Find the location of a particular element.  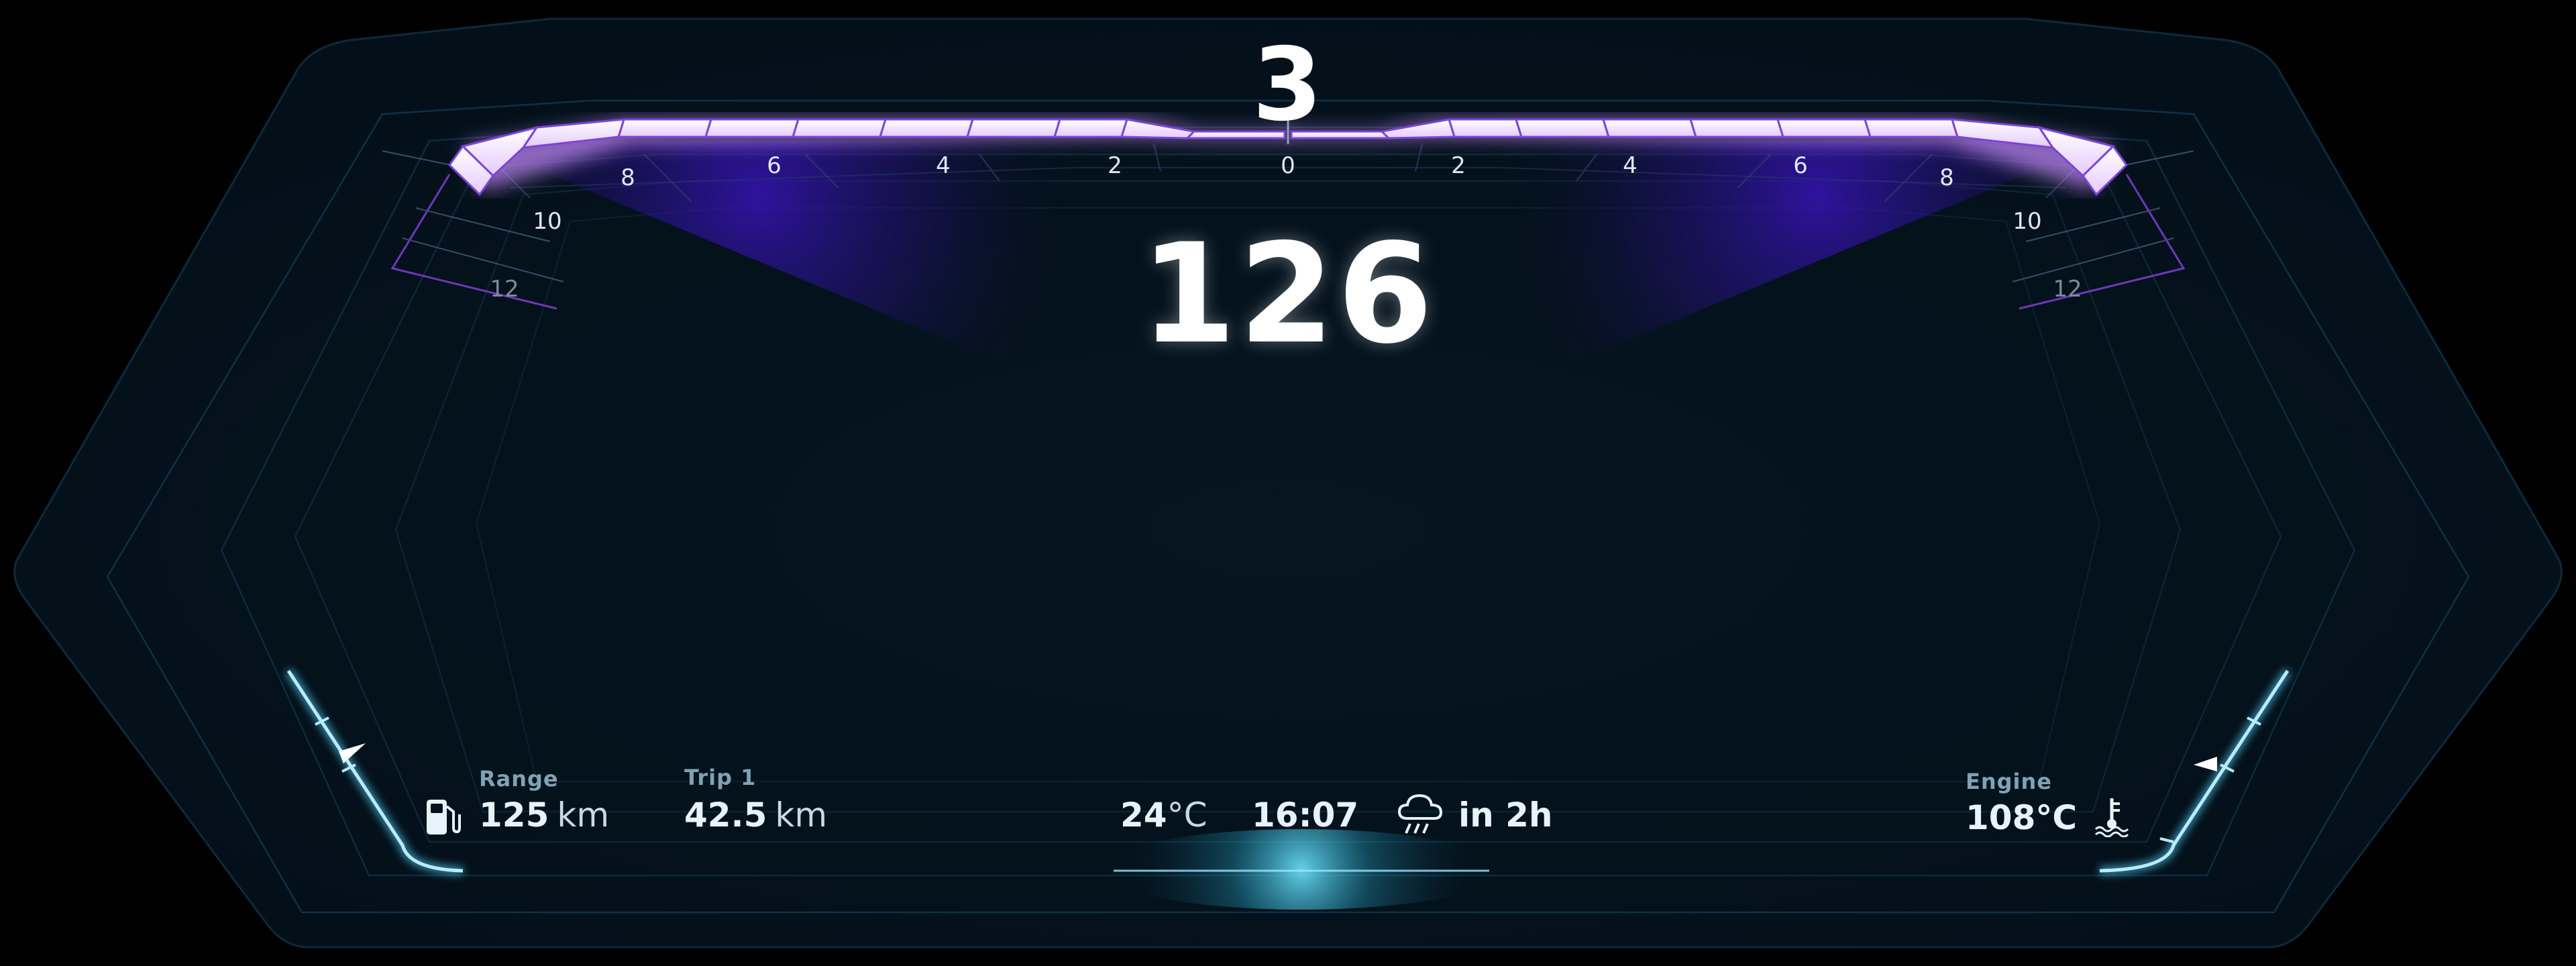

outside-temperature: 24 °C is located at coordinates (1164, 815).